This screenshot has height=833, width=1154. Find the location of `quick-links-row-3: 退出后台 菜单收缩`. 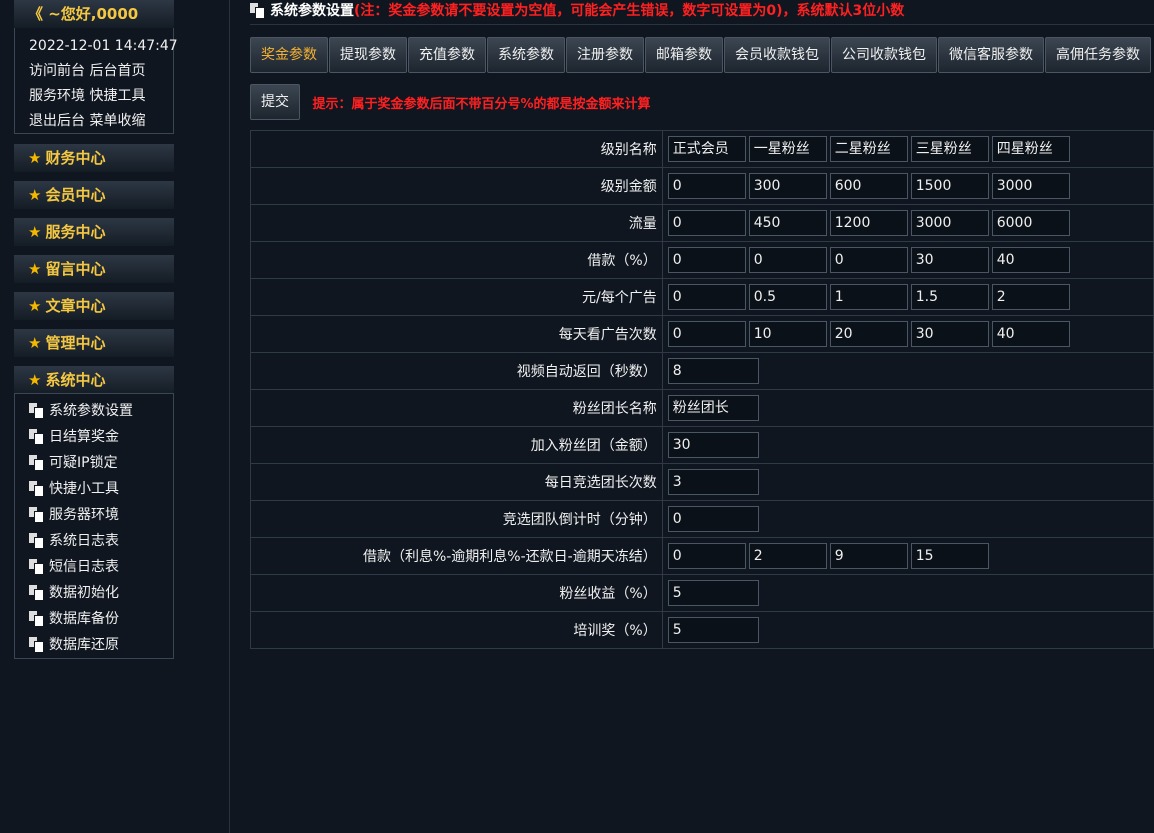

quick-links-row-3: 退出后台 菜单收缩 is located at coordinates (94, 121).